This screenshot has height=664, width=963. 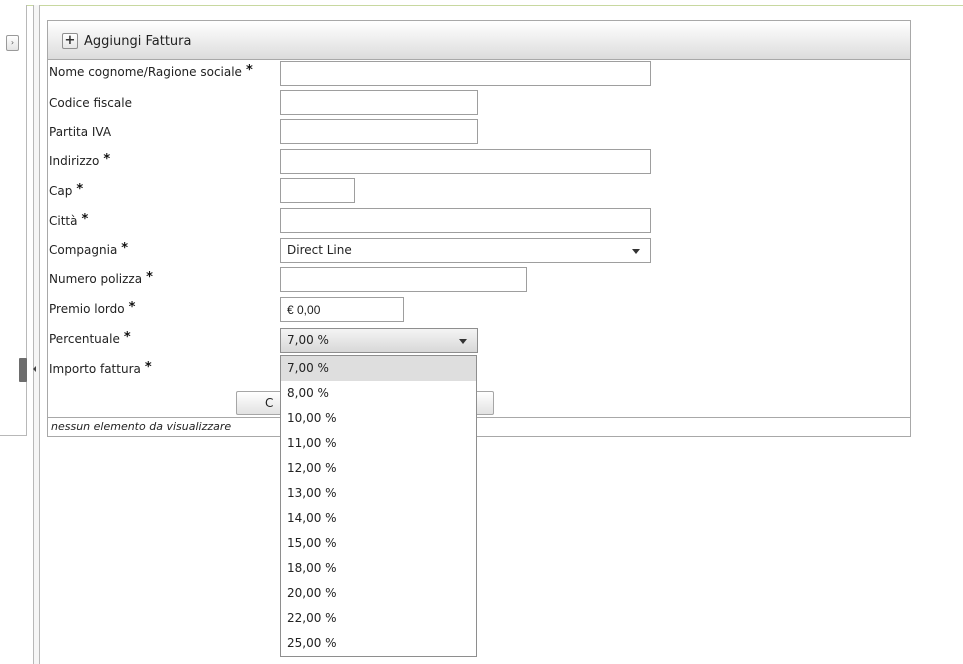 What do you see at coordinates (308, 340) in the screenshot?
I see `percentuale-value: 7,00 %` at bounding box center [308, 340].